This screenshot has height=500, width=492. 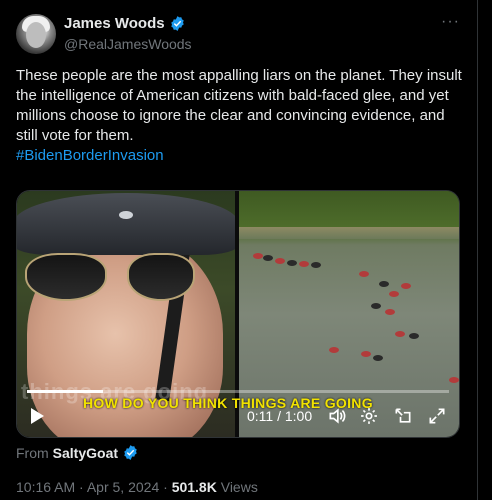 I want to click on views-label: Views, so click(x=239, y=487).